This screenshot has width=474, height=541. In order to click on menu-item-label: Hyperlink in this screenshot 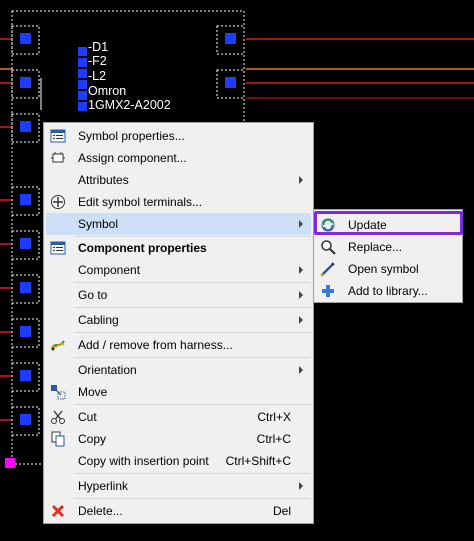, I will do `click(103, 486)`.